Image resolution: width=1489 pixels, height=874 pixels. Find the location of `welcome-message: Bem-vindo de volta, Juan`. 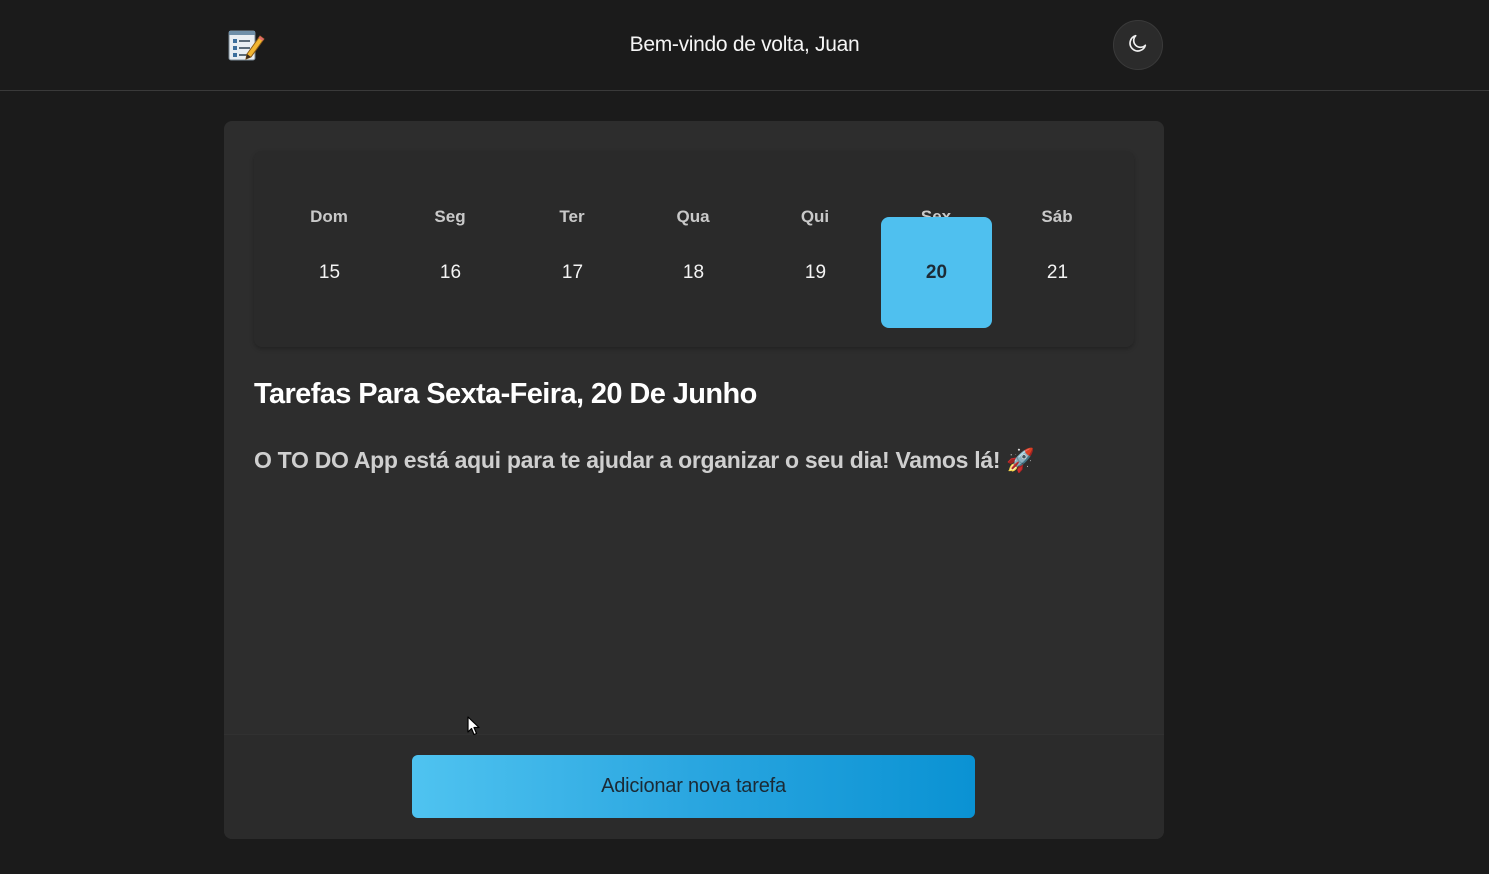

welcome-message: Bem-vindo de volta, Juan is located at coordinates (744, 44).